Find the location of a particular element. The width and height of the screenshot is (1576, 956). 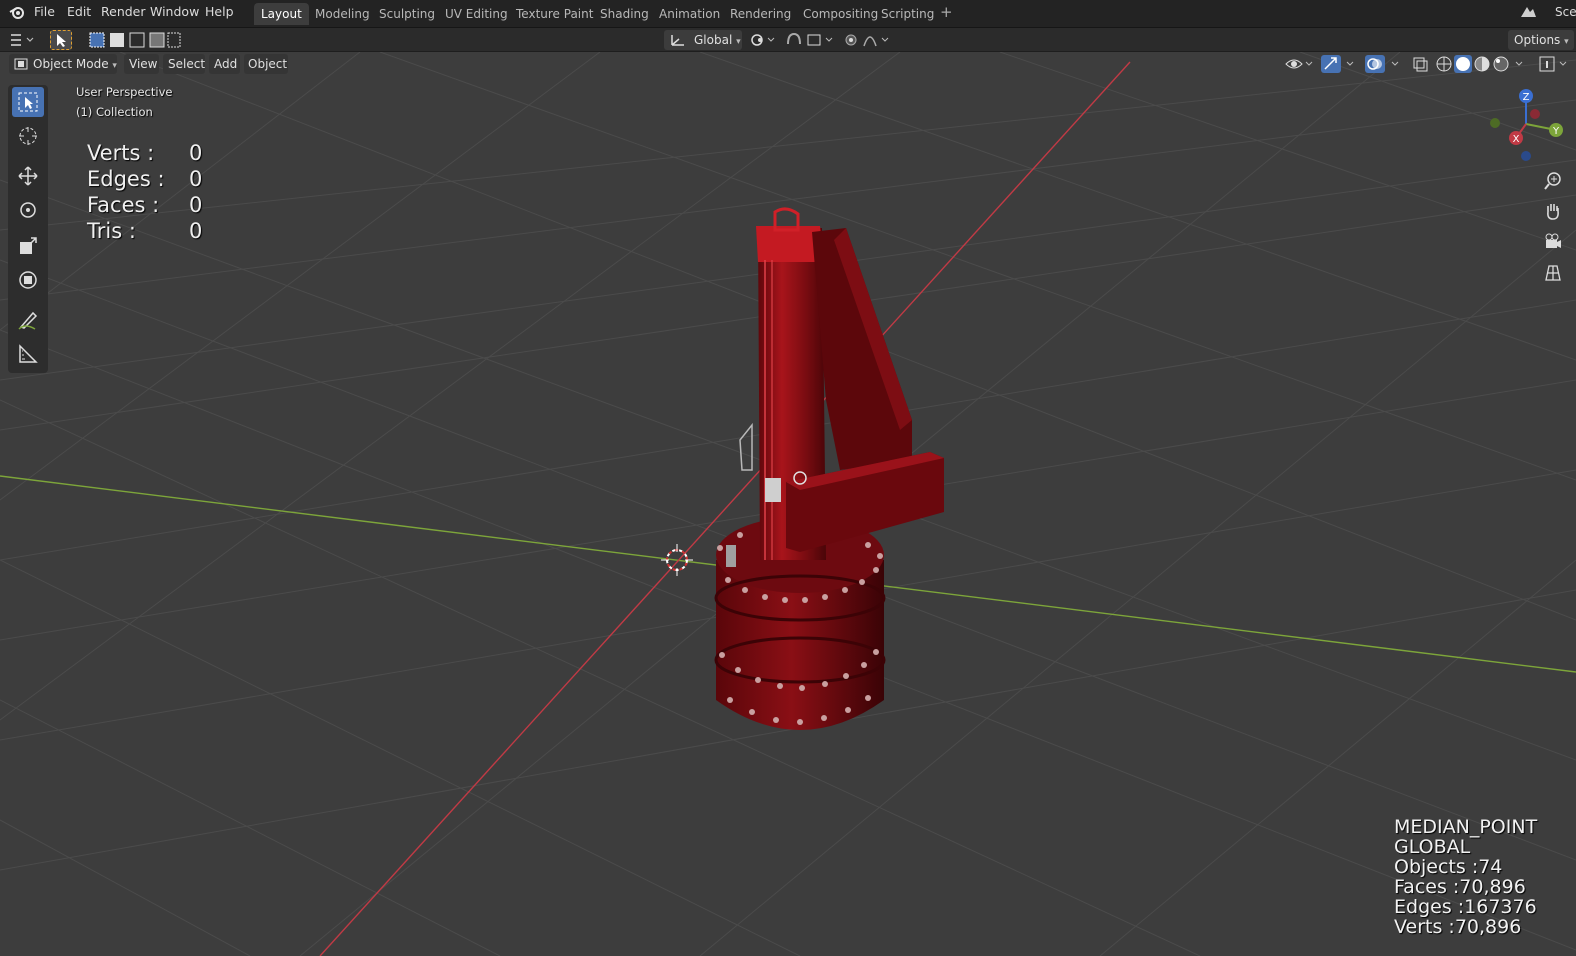

scene-name: Sce is located at coordinates (1565, 12).